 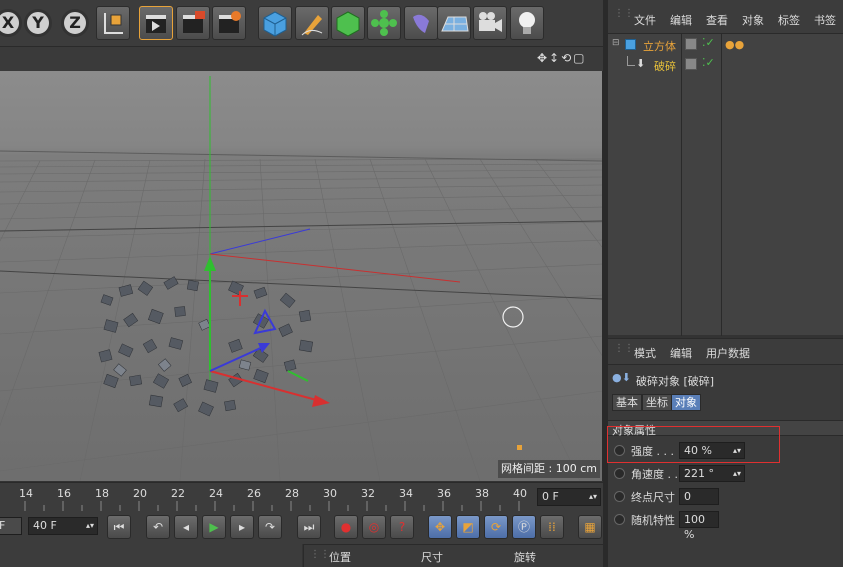 What do you see at coordinates (728, 353) in the screenshot?
I see `menu-user-data: 用户数据` at bounding box center [728, 353].